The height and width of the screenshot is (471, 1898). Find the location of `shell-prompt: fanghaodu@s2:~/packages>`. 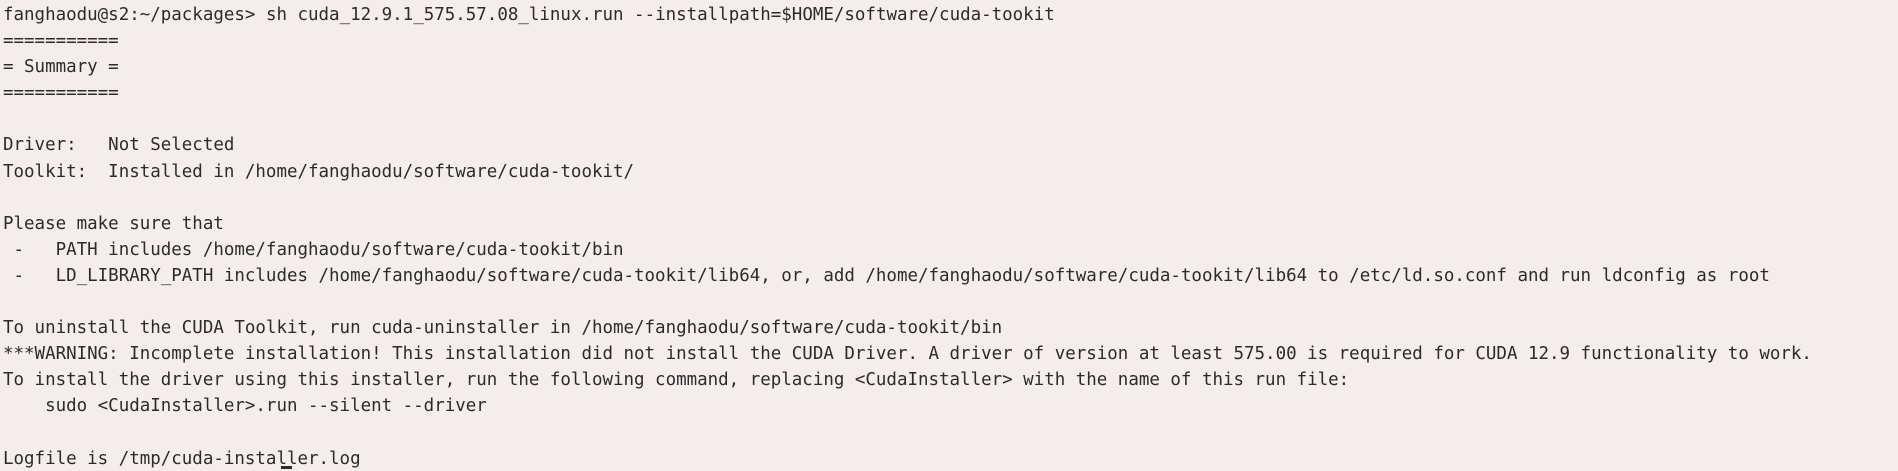

shell-prompt: fanghaodu@s2:~/packages> is located at coordinates (129, 15).